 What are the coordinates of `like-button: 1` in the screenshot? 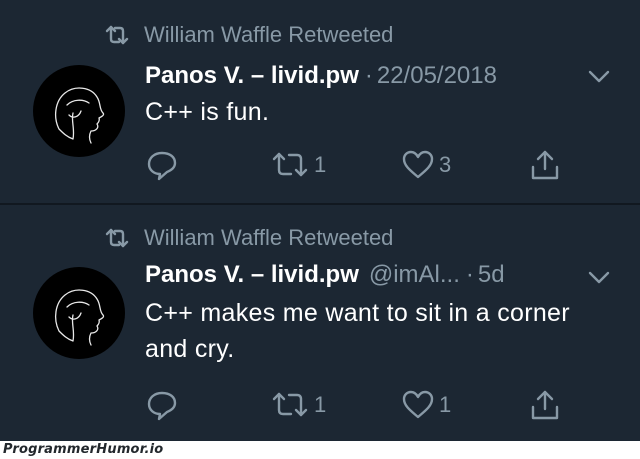 It's located at (426, 405).